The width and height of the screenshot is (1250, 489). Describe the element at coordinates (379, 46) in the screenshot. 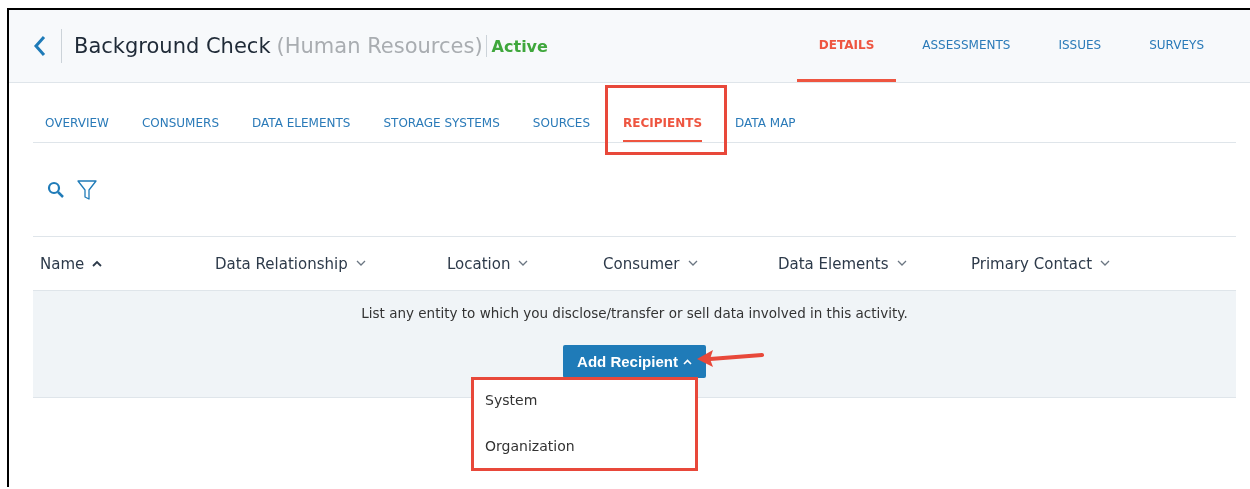

I see `page-subtitle: (Human Resources)` at that location.